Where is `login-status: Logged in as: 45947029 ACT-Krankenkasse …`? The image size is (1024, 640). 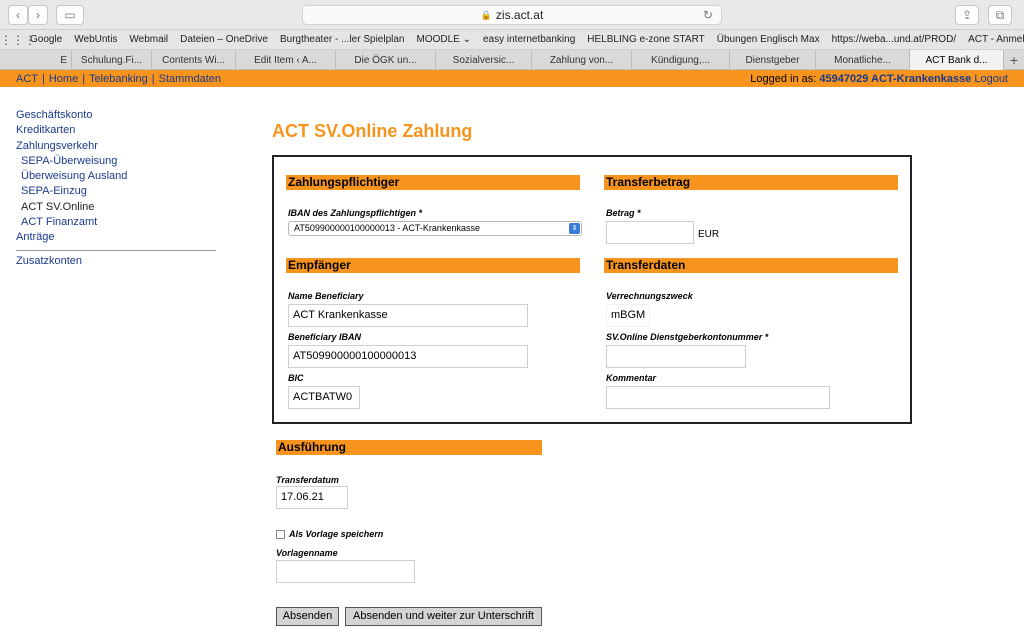 login-status: Logged in as: 45947029 ACT-Krankenkasse … is located at coordinates (879, 79).